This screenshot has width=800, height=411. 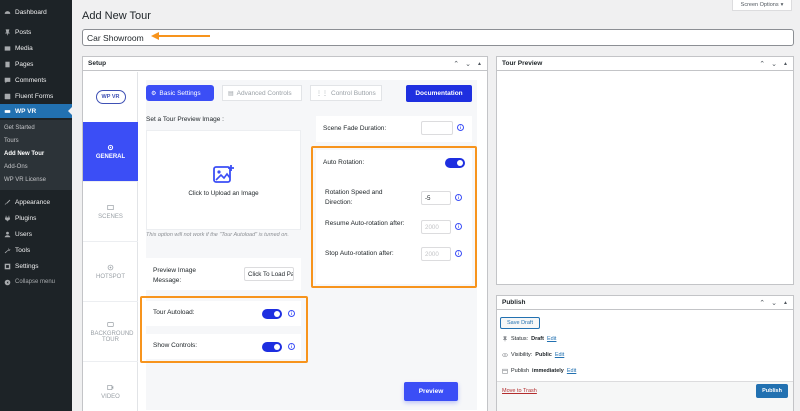 I want to click on submenu-item-tours: Tours, so click(x=11, y=141).